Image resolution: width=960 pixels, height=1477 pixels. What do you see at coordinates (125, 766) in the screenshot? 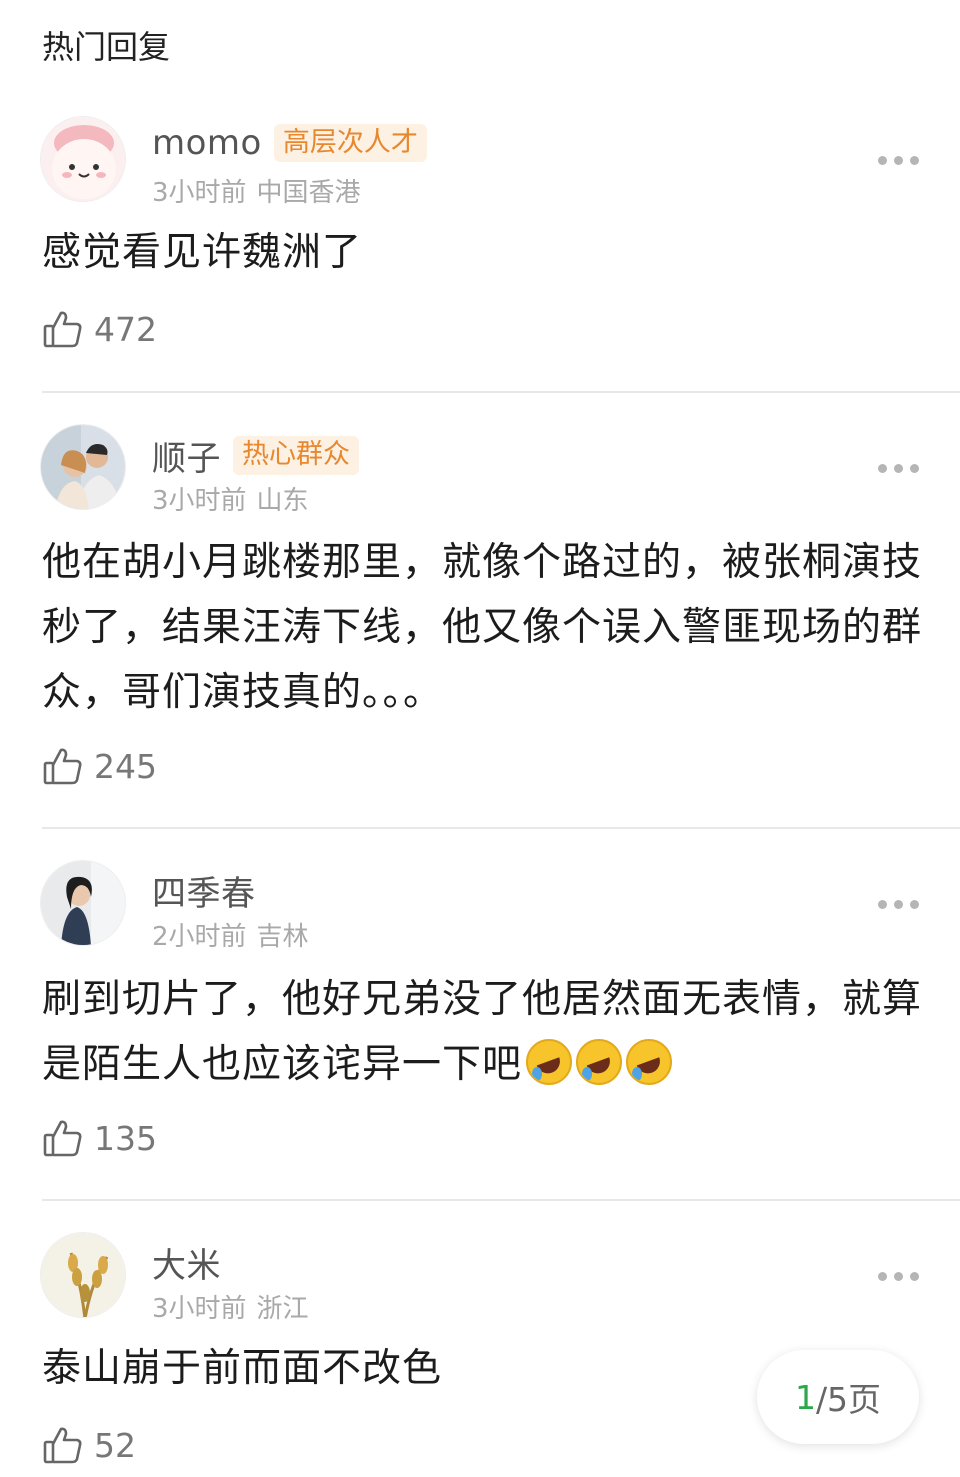
I see `like-count: 245` at bounding box center [125, 766].